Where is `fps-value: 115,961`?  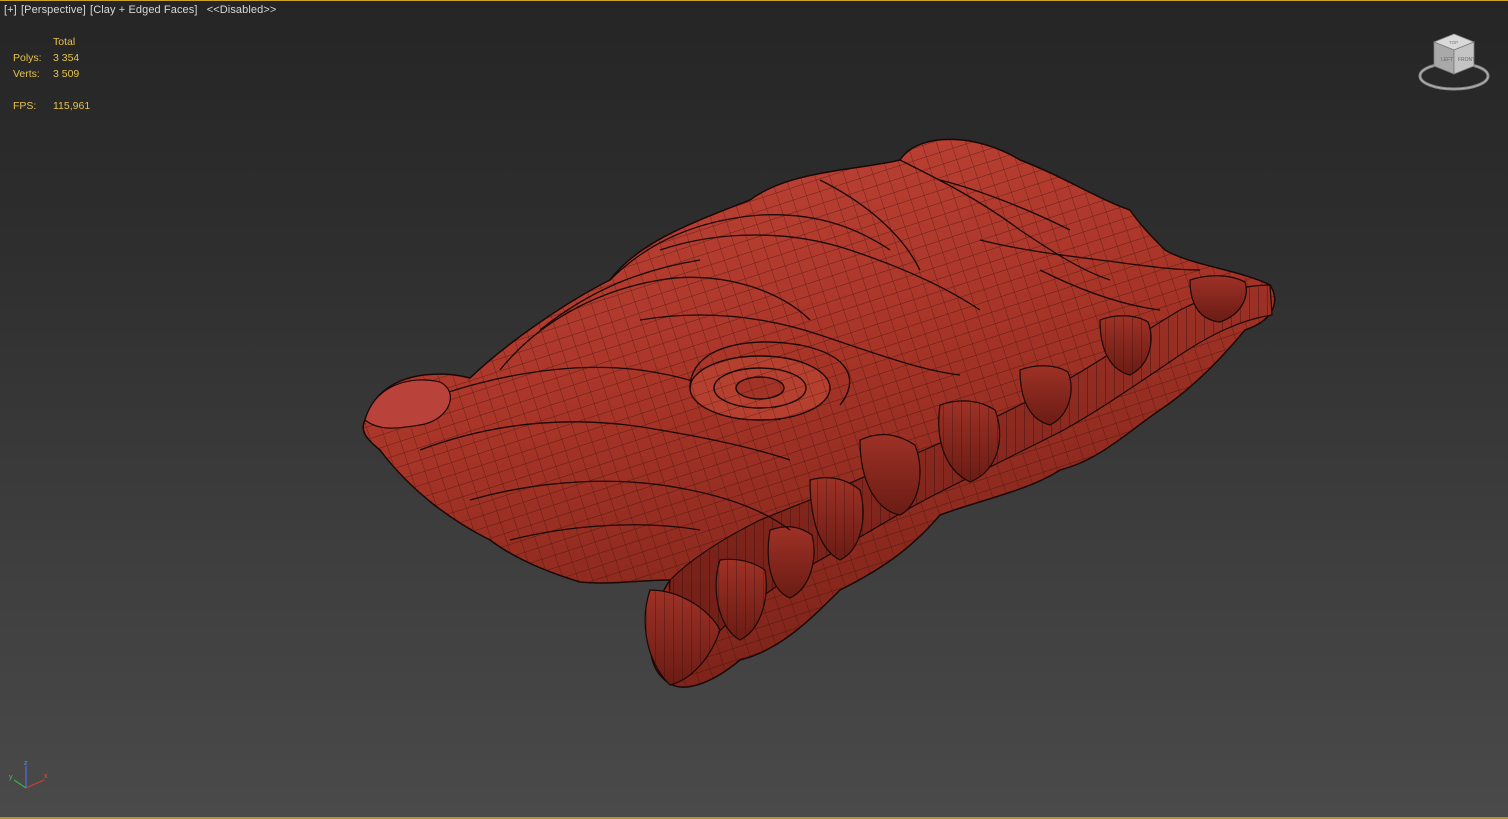 fps-value: 115,961 is located at coordinates (72, 106).